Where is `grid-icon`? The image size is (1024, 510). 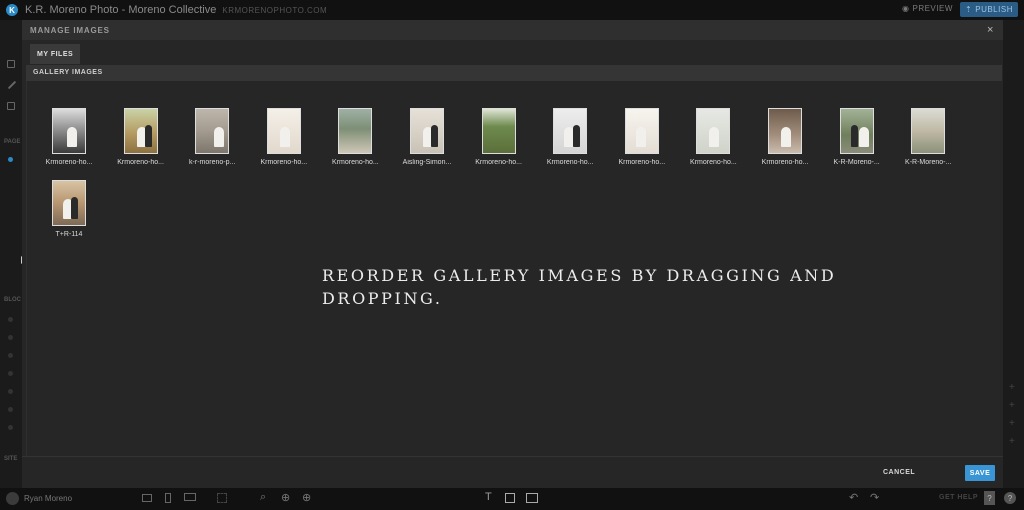 grid-icon is located at coordinates (222, 498).